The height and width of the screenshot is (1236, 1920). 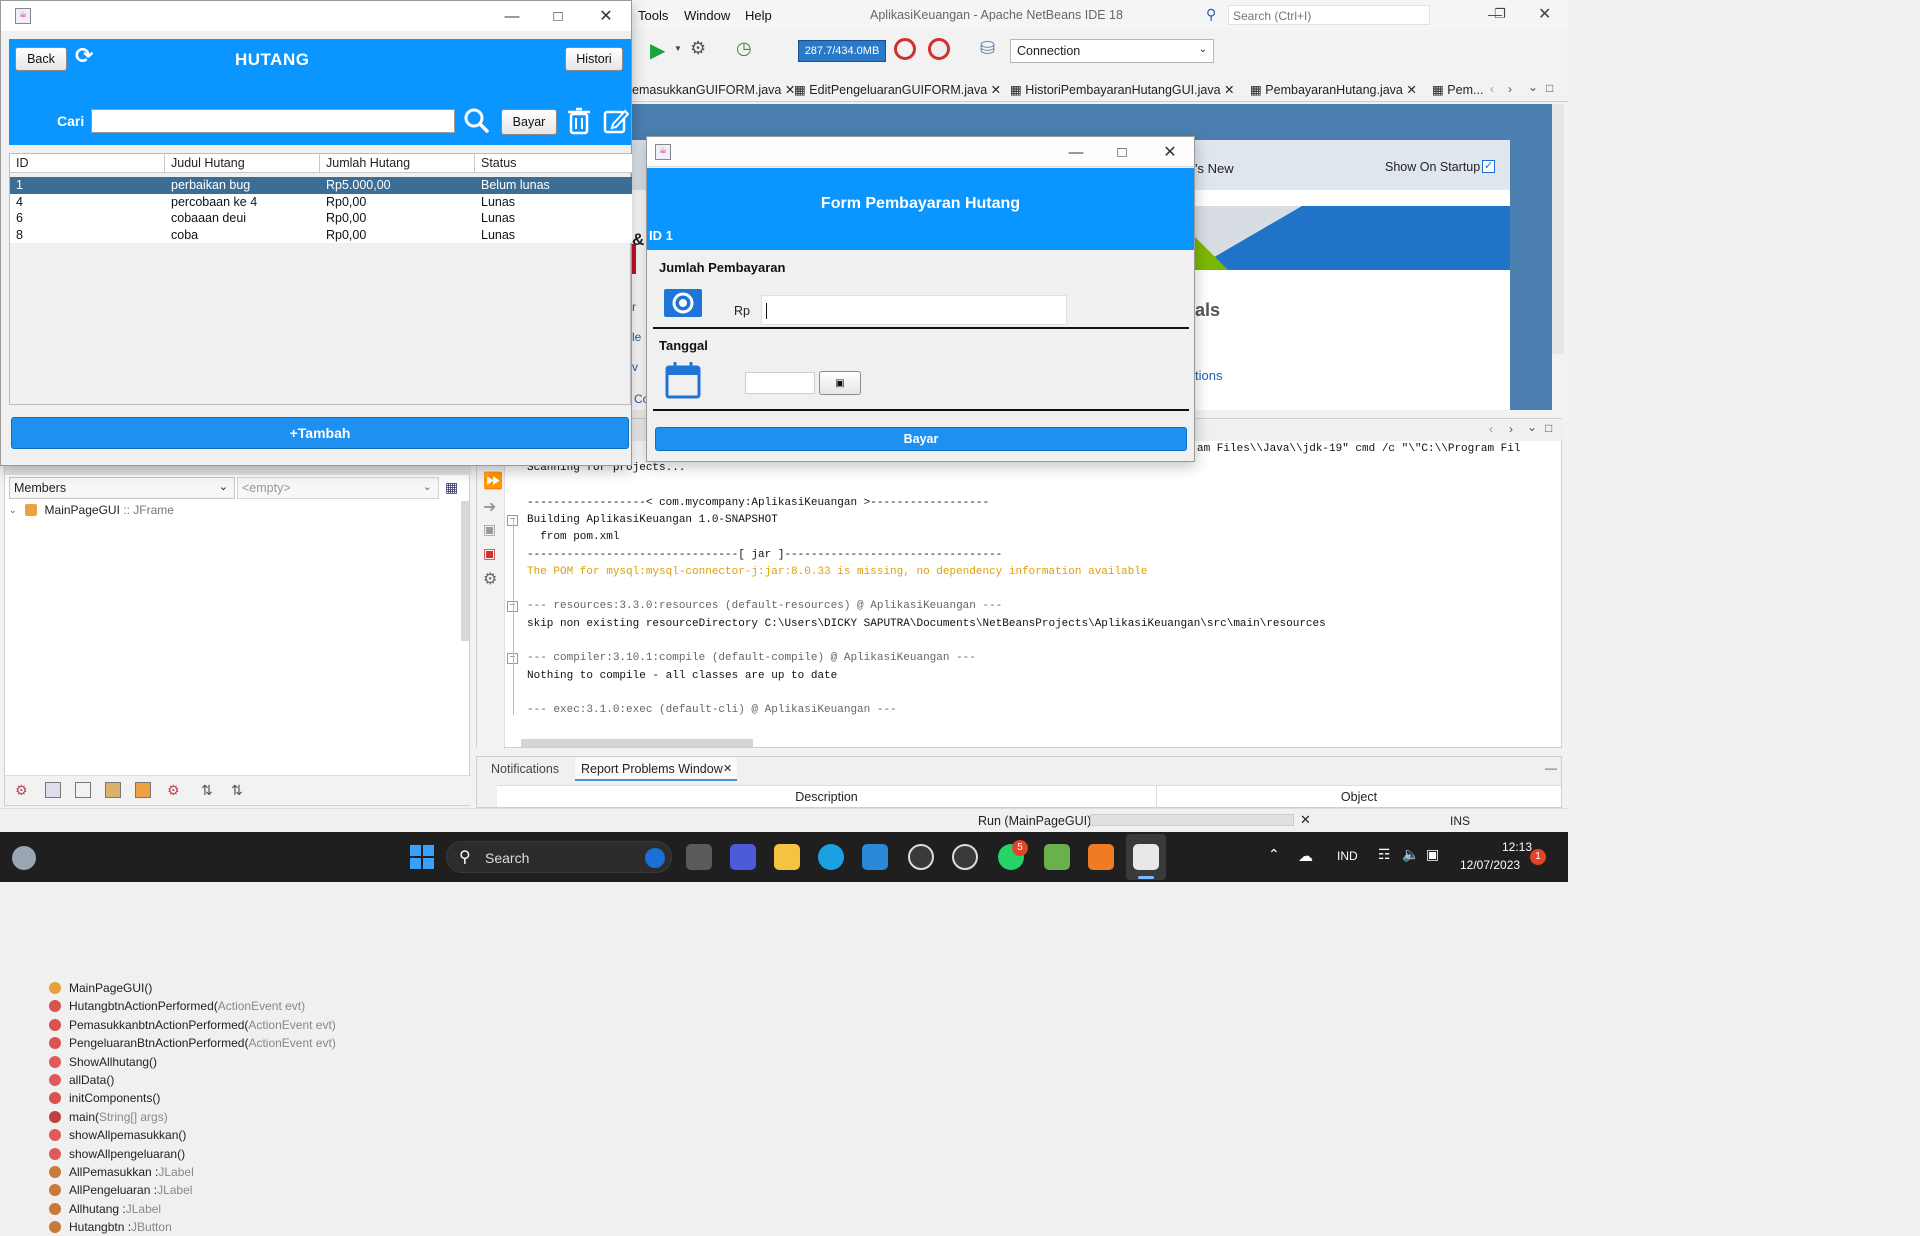 What do you see at coordinates (965, 857) in the screenshot?
I see `dell-icon` at bounding box center [965, 857].